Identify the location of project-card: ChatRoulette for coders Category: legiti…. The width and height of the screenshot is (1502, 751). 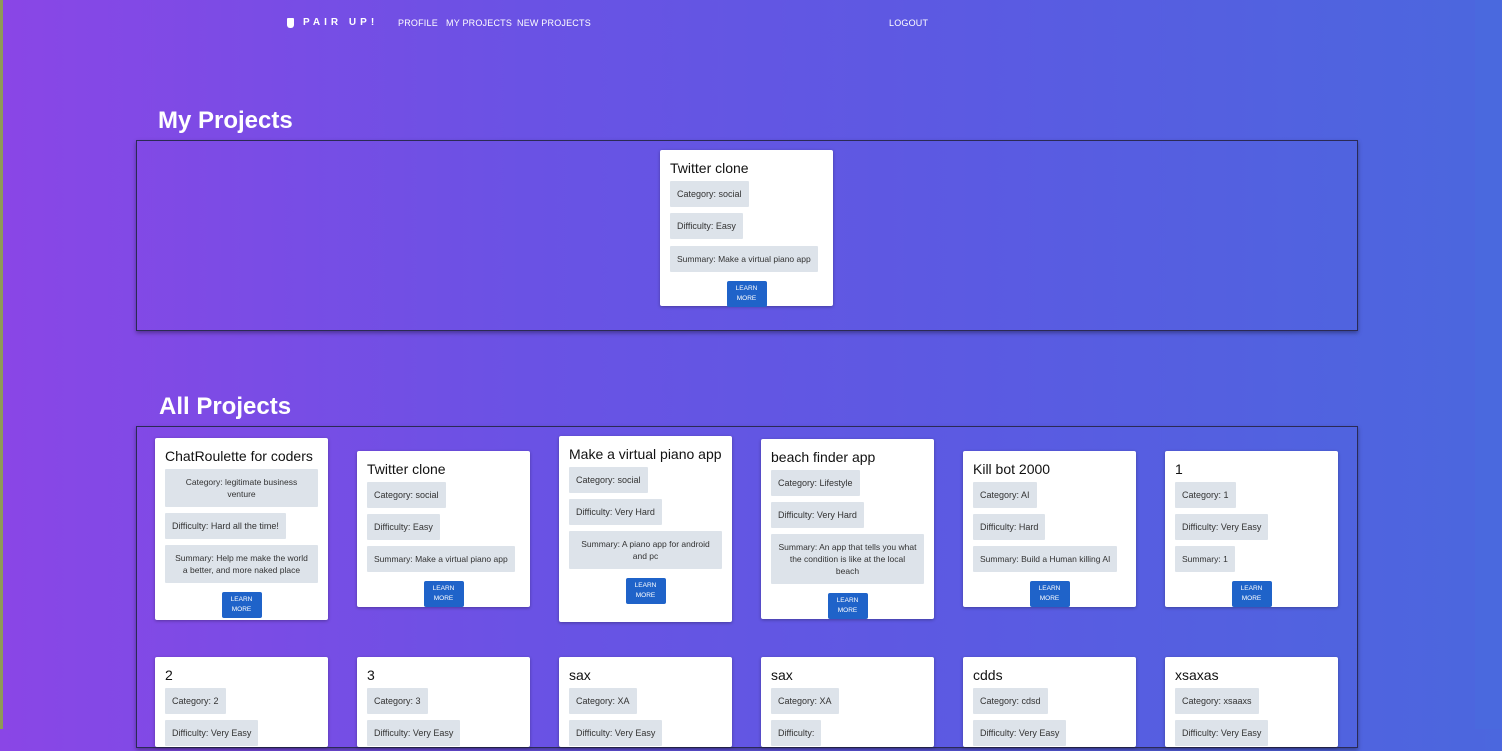
(241, 529).